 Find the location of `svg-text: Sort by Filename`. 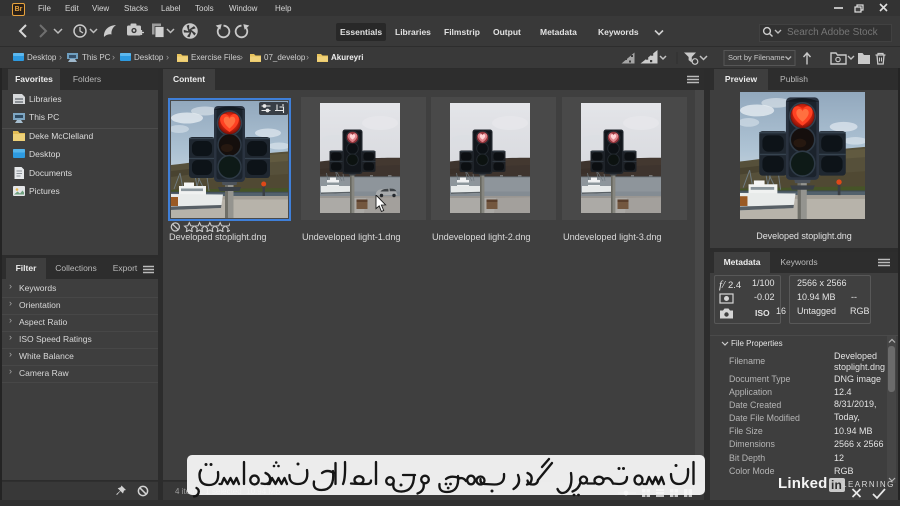

svg-text: Sort by Filename is located at coordinates (756, 57).